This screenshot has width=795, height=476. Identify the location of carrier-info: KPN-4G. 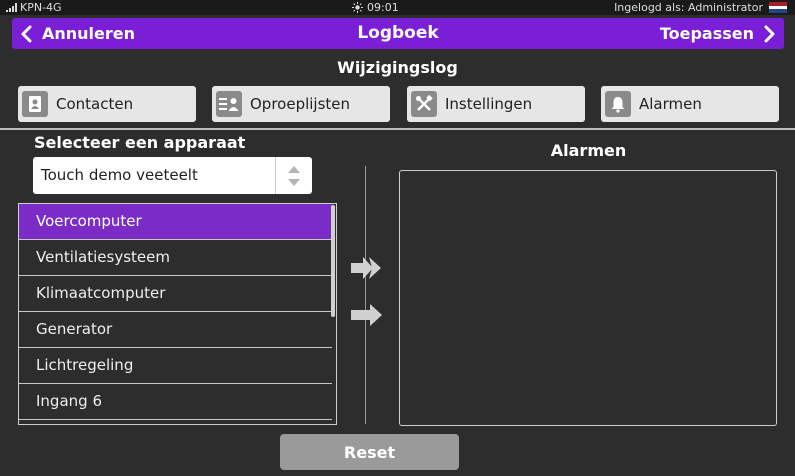
(34, 7).